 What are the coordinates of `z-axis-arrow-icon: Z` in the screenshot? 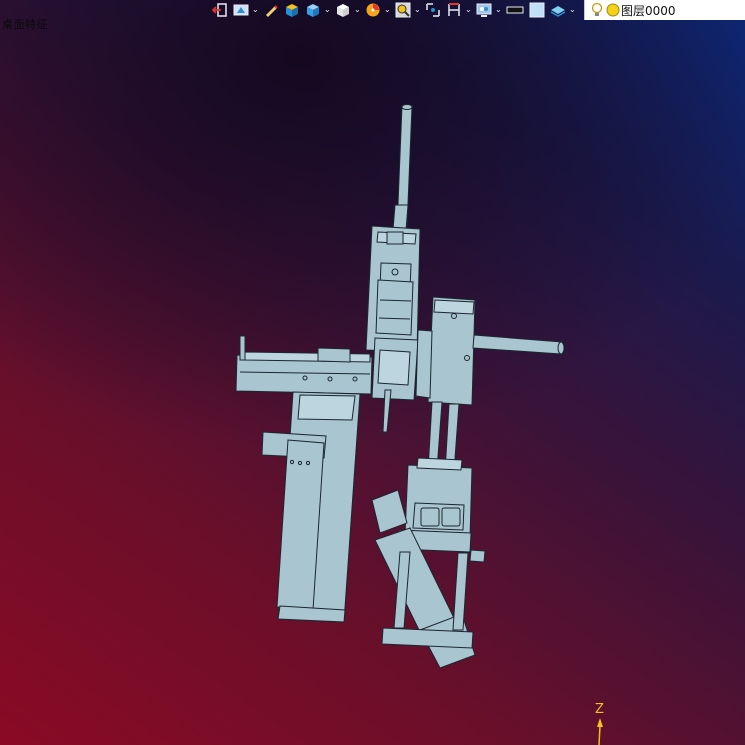 It's located at (599, 723).